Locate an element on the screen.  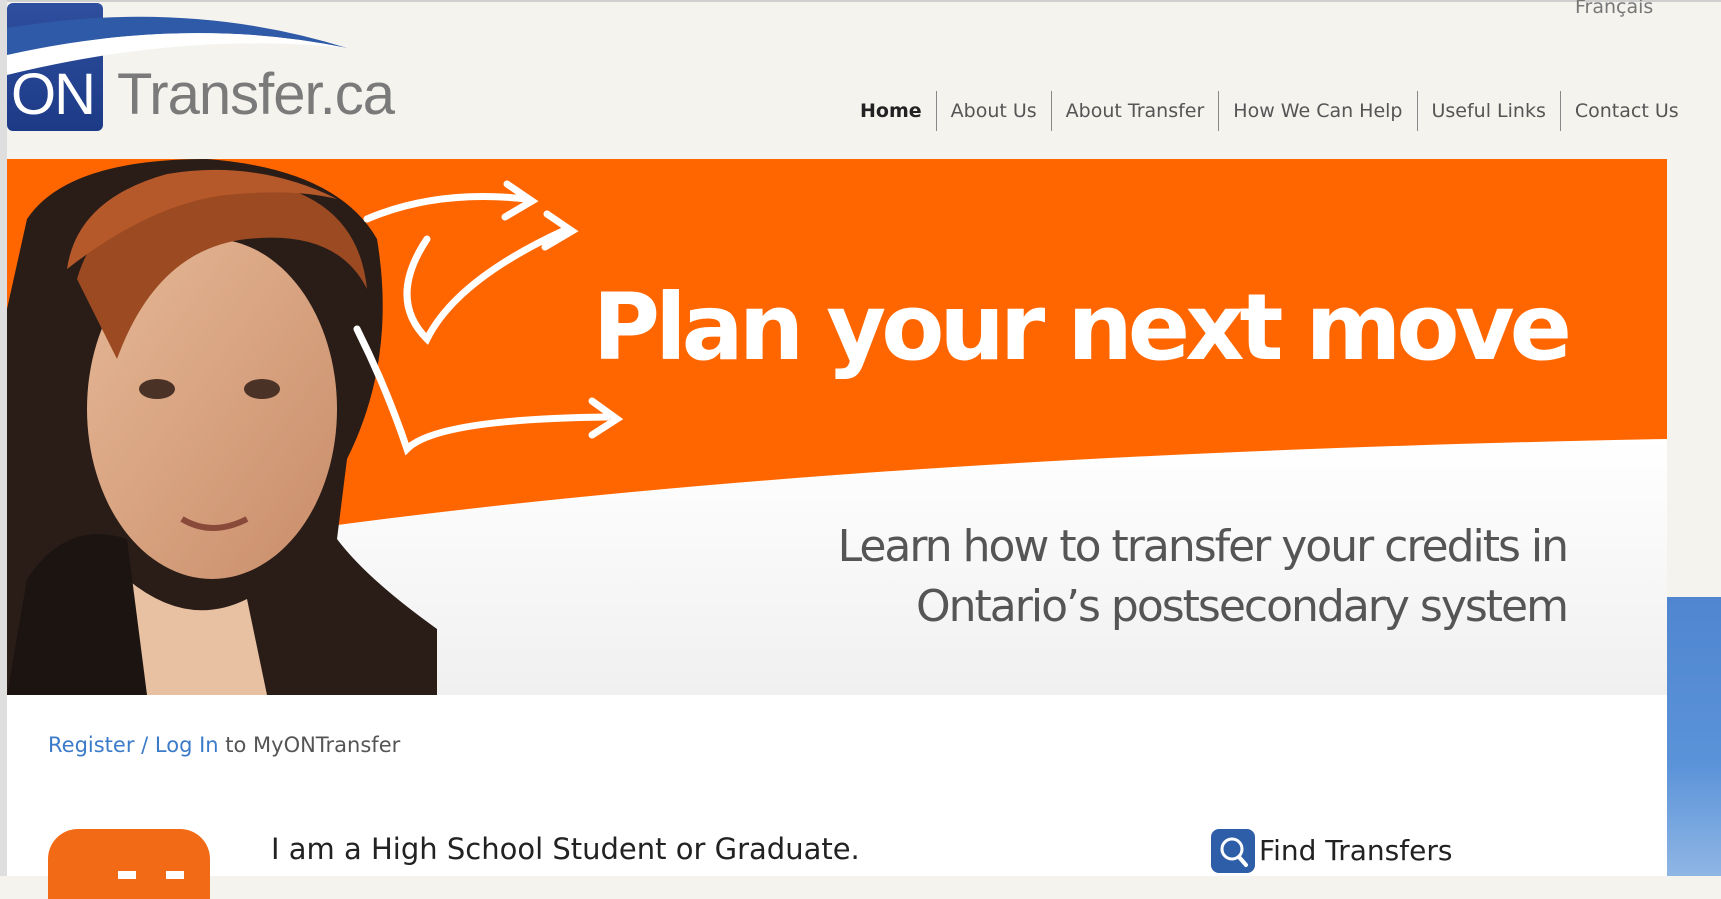
tile-glyph is located at coordinates (163, 875).